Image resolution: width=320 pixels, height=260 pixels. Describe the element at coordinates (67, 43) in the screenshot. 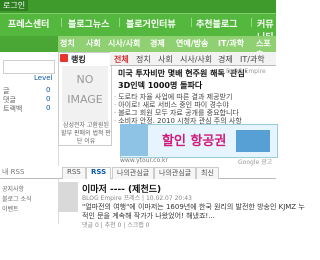

I see `subnav-politics: 정치` at that location.